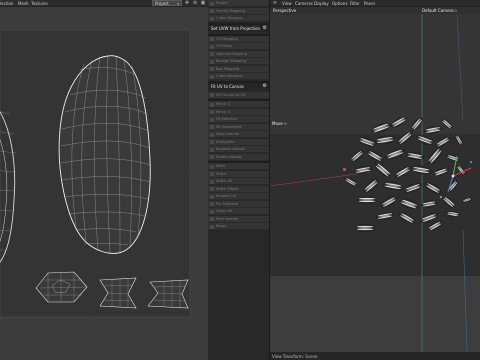 This screenshot has height=360, width=480. Describe the element at coordinates (187, 3) in the screenshot. I see `move-icon: ✥` at that location.